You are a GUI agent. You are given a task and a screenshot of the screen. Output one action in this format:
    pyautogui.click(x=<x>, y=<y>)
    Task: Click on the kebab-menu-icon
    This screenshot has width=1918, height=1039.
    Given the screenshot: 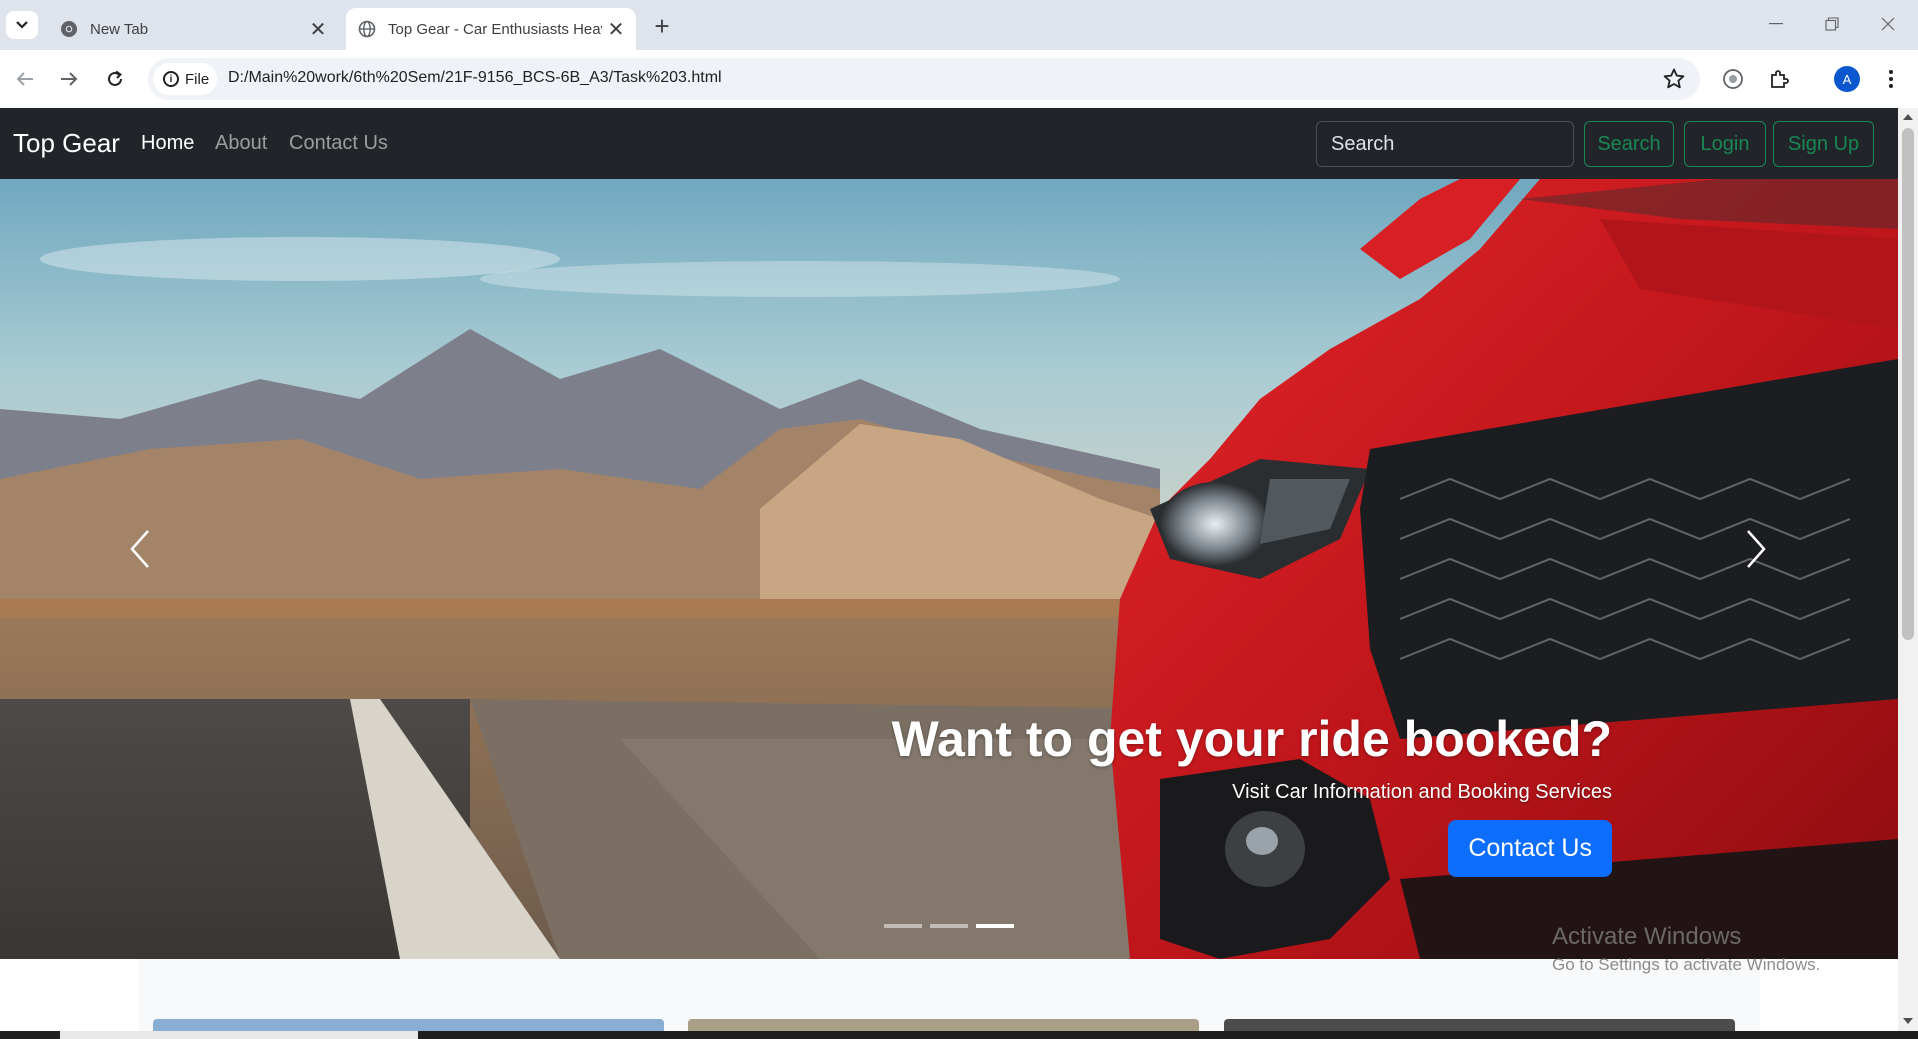 What is the action you would take?
    pyautogui.click(x=1891, y=79)
    